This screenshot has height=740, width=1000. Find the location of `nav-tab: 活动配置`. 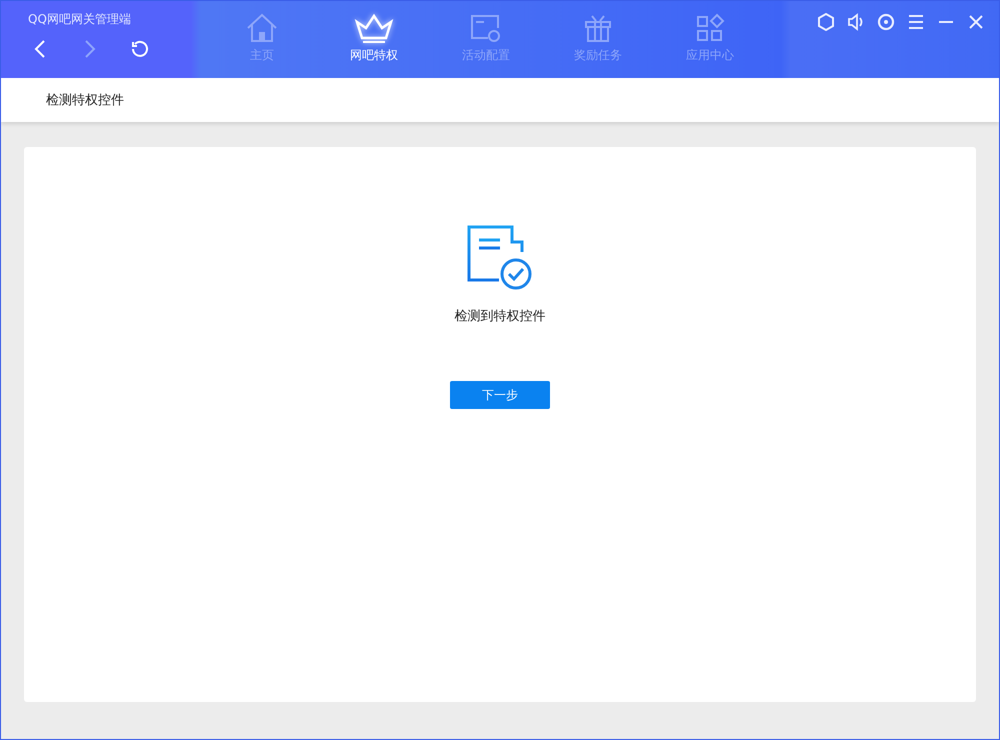

nav-tab: 活动配置 is located at coordinates (486, 39).